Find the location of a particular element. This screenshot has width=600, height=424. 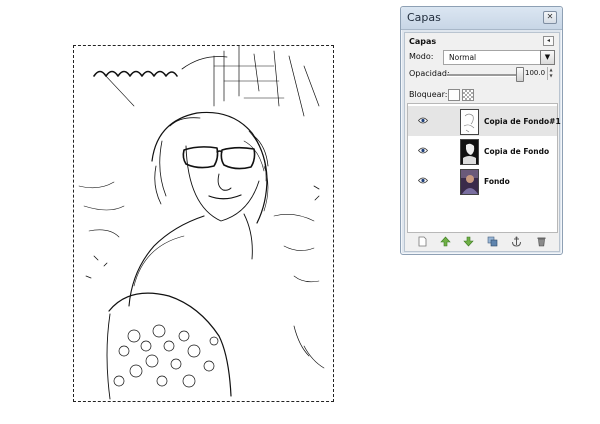

mode-dropdown-button: ▼ is located at coordinates (547, 57).